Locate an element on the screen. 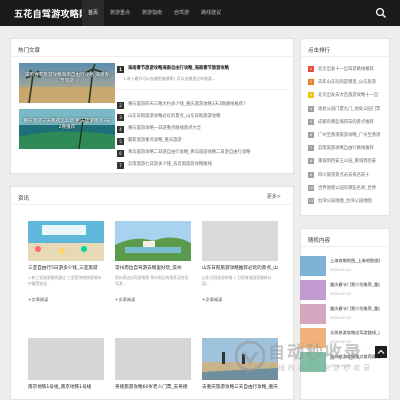 The width and height of the screenshot is (400, 400). rank-item: 5 成都有哪些值得去的景点推荐 is located at coordinates (346, 122).